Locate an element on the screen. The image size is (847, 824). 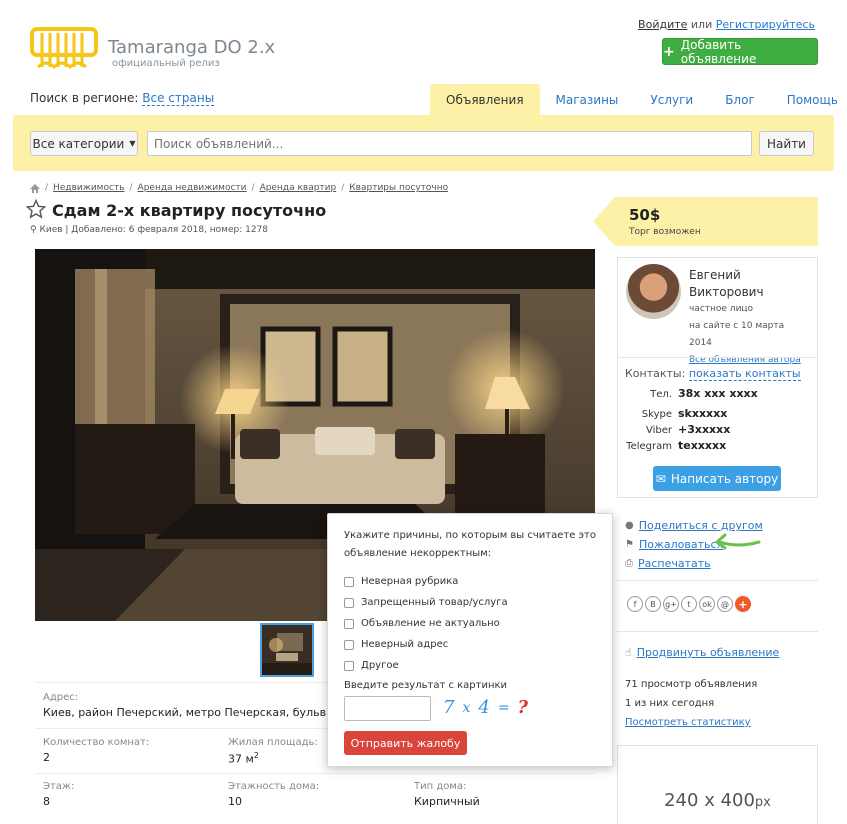
ad-banner is located at coordinates (717, 784).